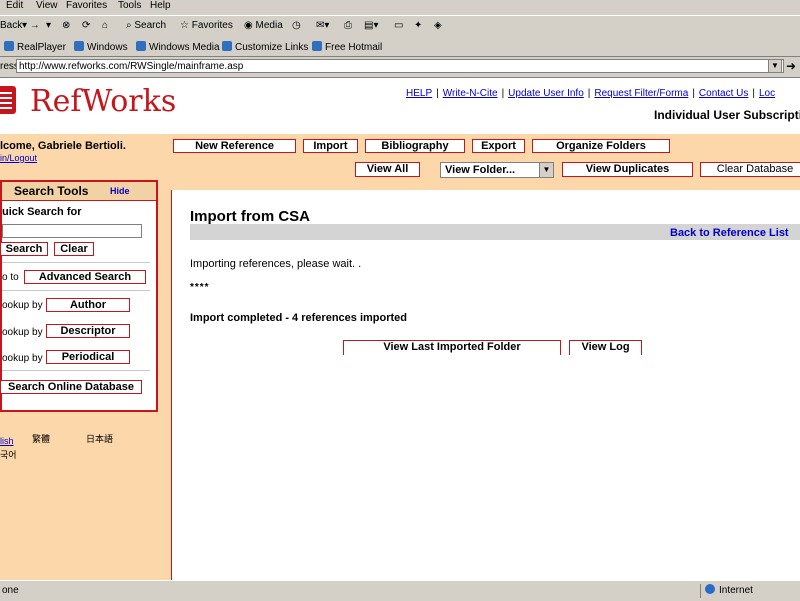 The image size is (800, 601). Describe the element at coordinates (627, 169) in the screenshot. I see `view-duplicates-button: View Duplicates` at that location.